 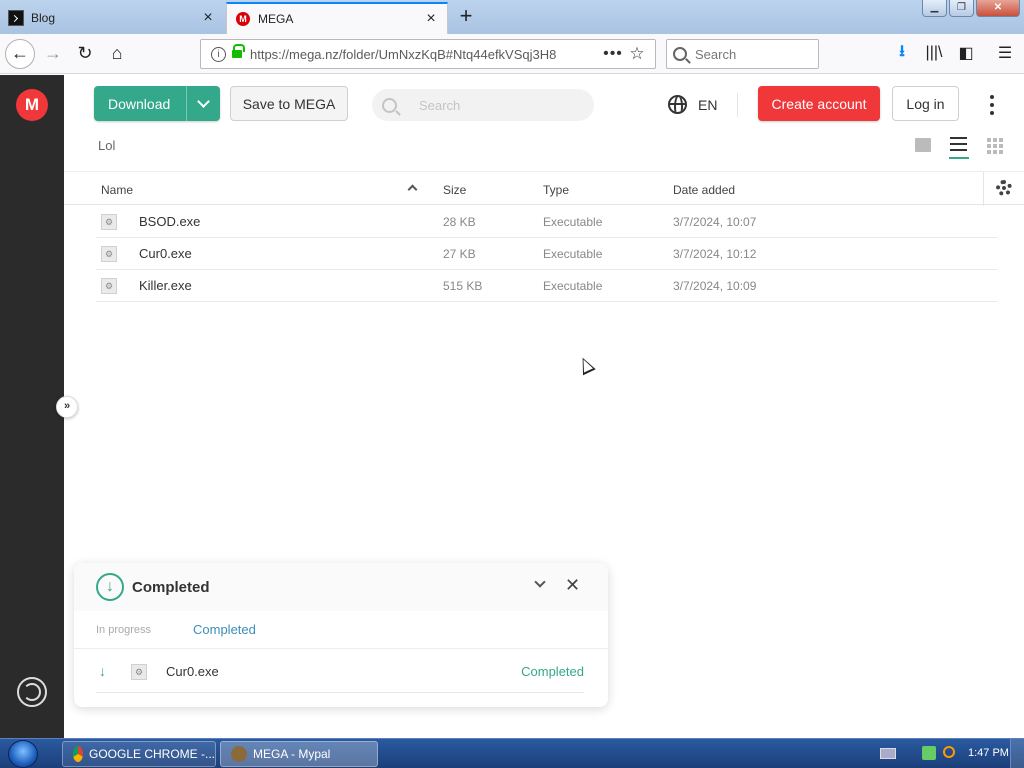 What do you see at coordinates (53, 54) in the screenshot?
I see `forward-button: →` at bounding box center [53, 54].